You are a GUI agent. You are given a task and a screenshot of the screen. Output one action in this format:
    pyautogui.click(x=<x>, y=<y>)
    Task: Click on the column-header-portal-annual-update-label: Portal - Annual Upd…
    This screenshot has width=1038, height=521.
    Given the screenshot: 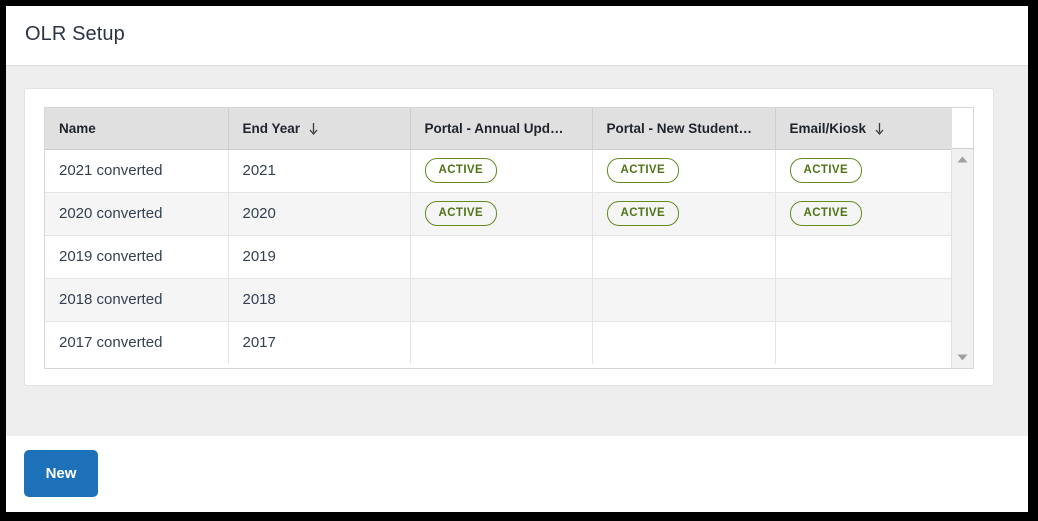 What is the action you would take?
    pyautogui.click(x=494, y=128)
    